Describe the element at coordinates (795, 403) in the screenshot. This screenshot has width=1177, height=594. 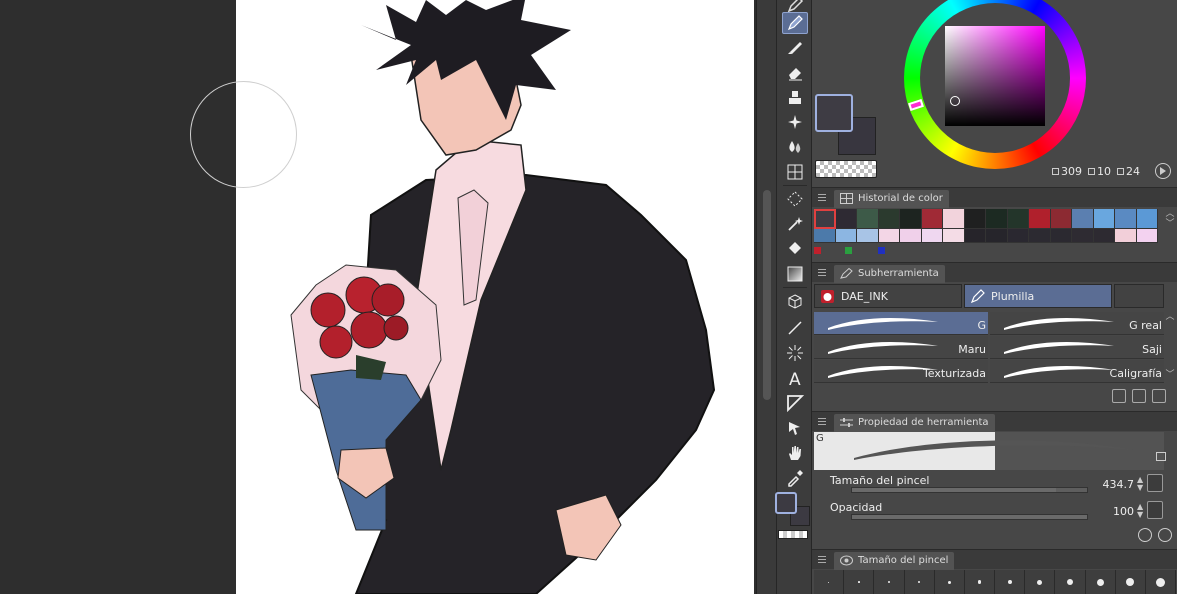
I see `frame-icon` at that location.